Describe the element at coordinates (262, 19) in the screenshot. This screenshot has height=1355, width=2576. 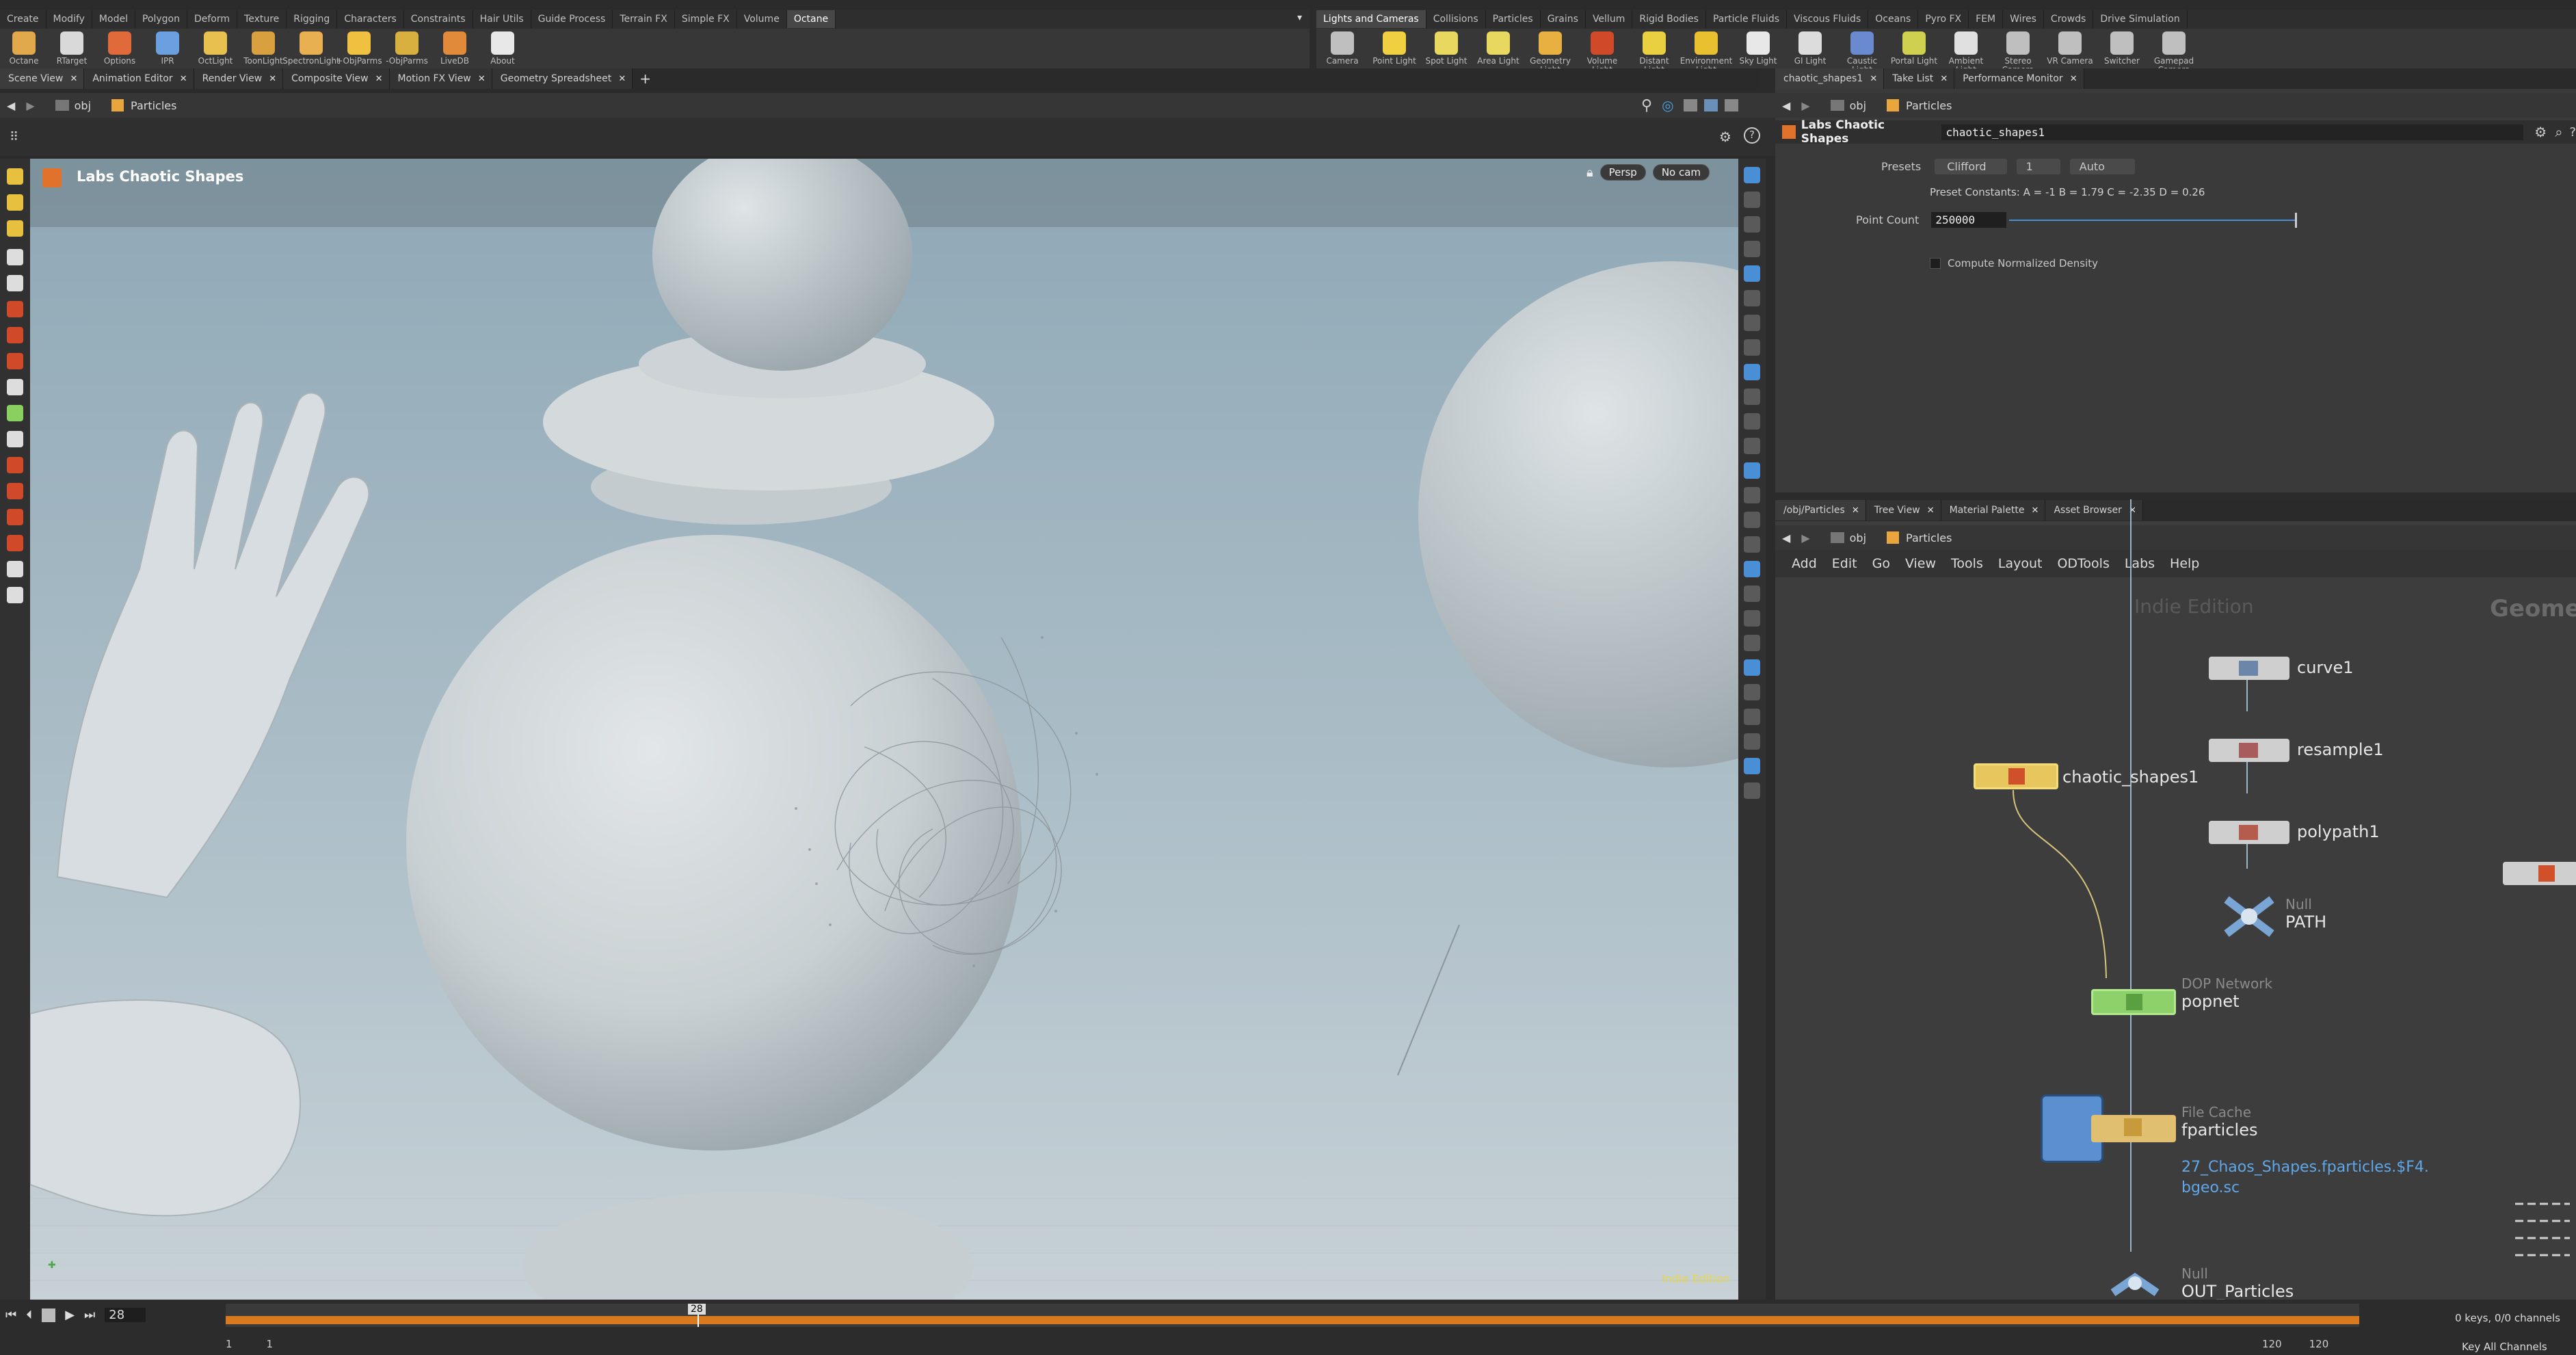
I see `shelf-tab: Texture` at that location.